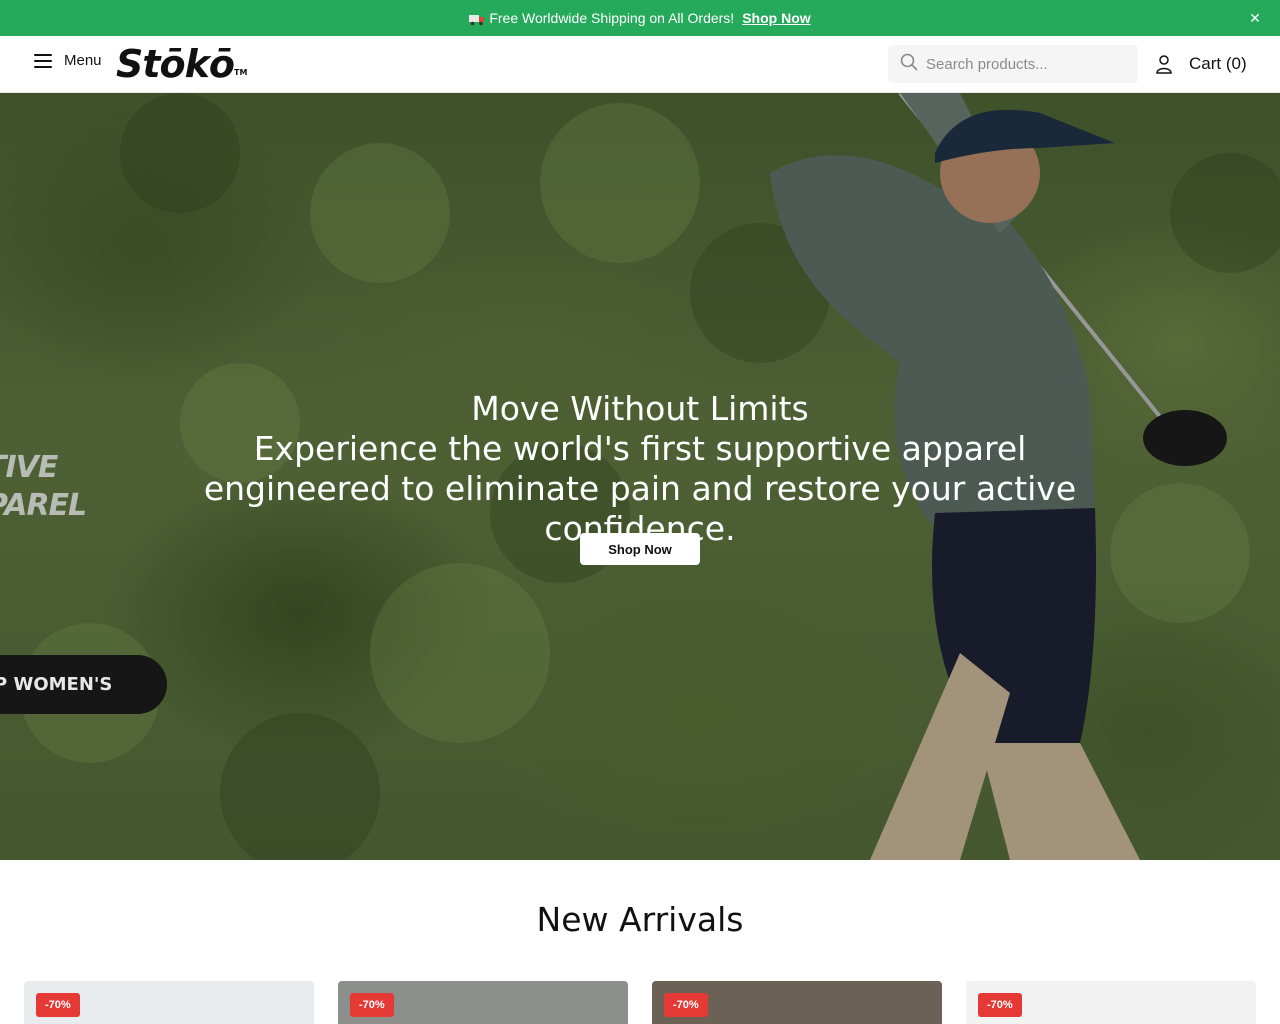 The width and height of the screenshot is (1280, 1024). I want to click on search-input, so click(1026, 64).